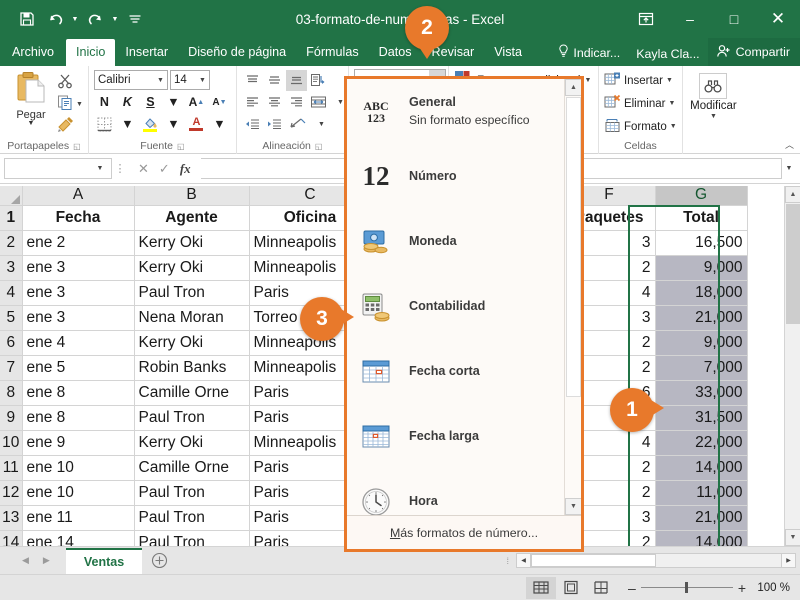 Image resolution: width=800 pixels, height=600 pixels. I want to click on zoom-slider-handle, so click(686, 587).